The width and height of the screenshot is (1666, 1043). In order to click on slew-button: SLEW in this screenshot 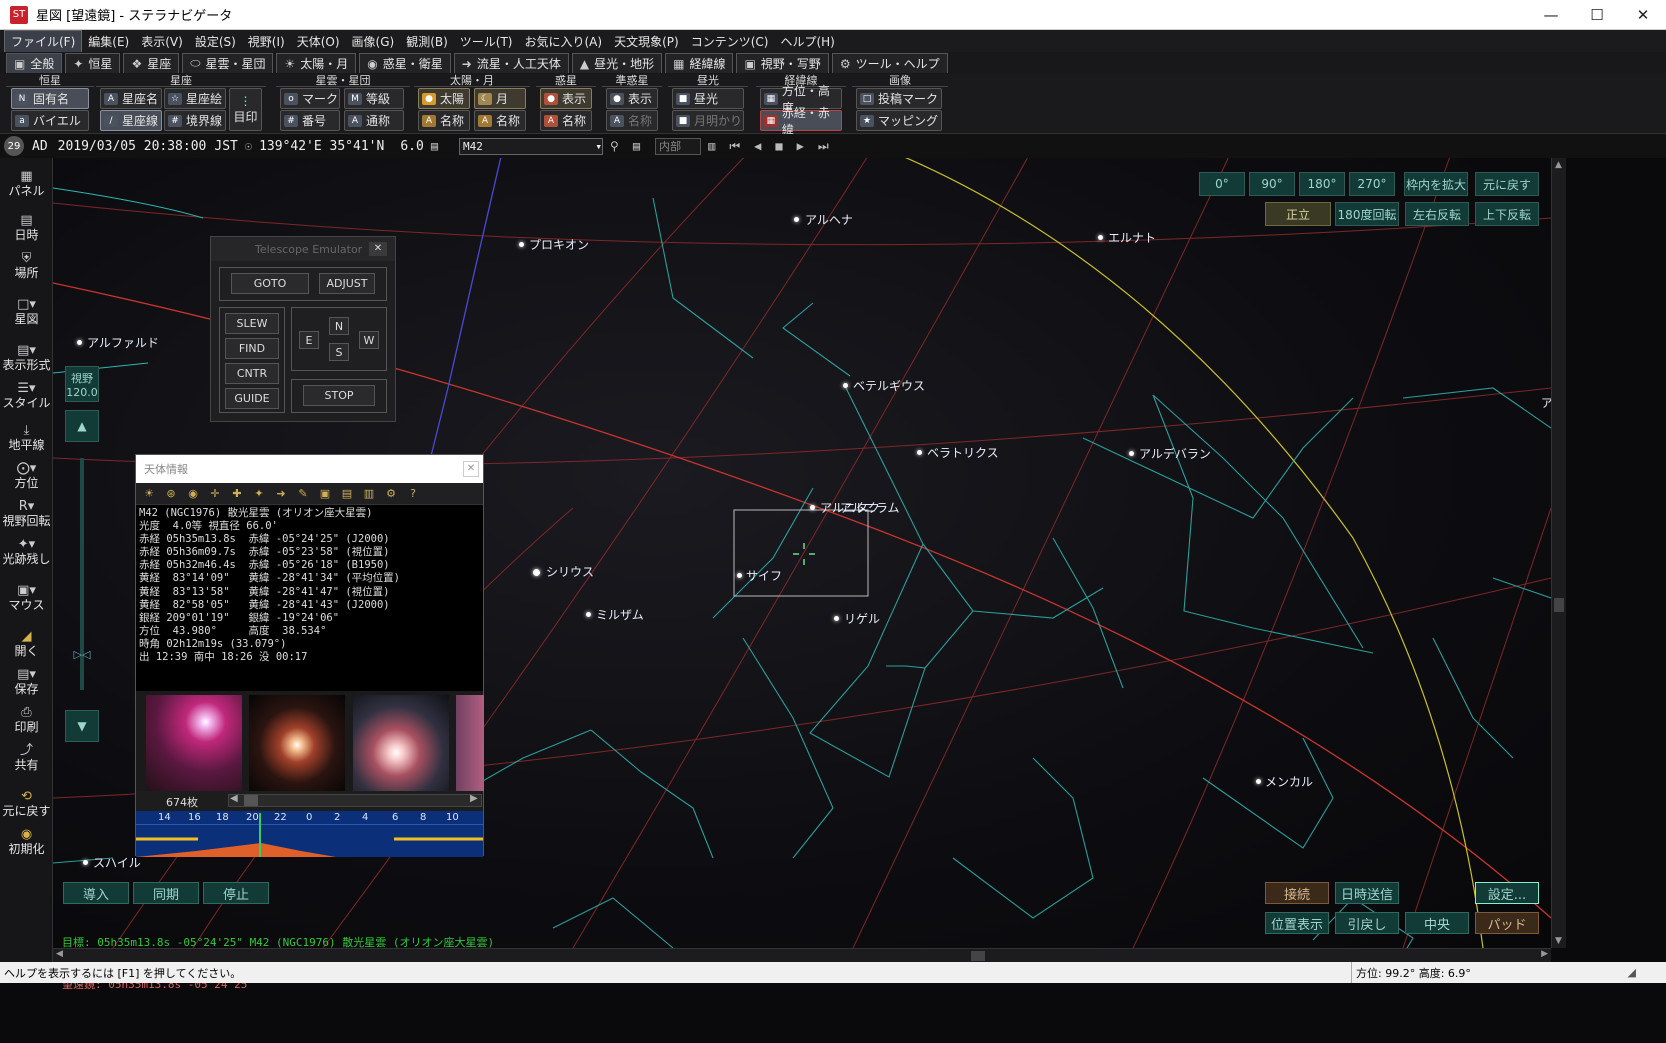, I will do `click(252, 323)`.